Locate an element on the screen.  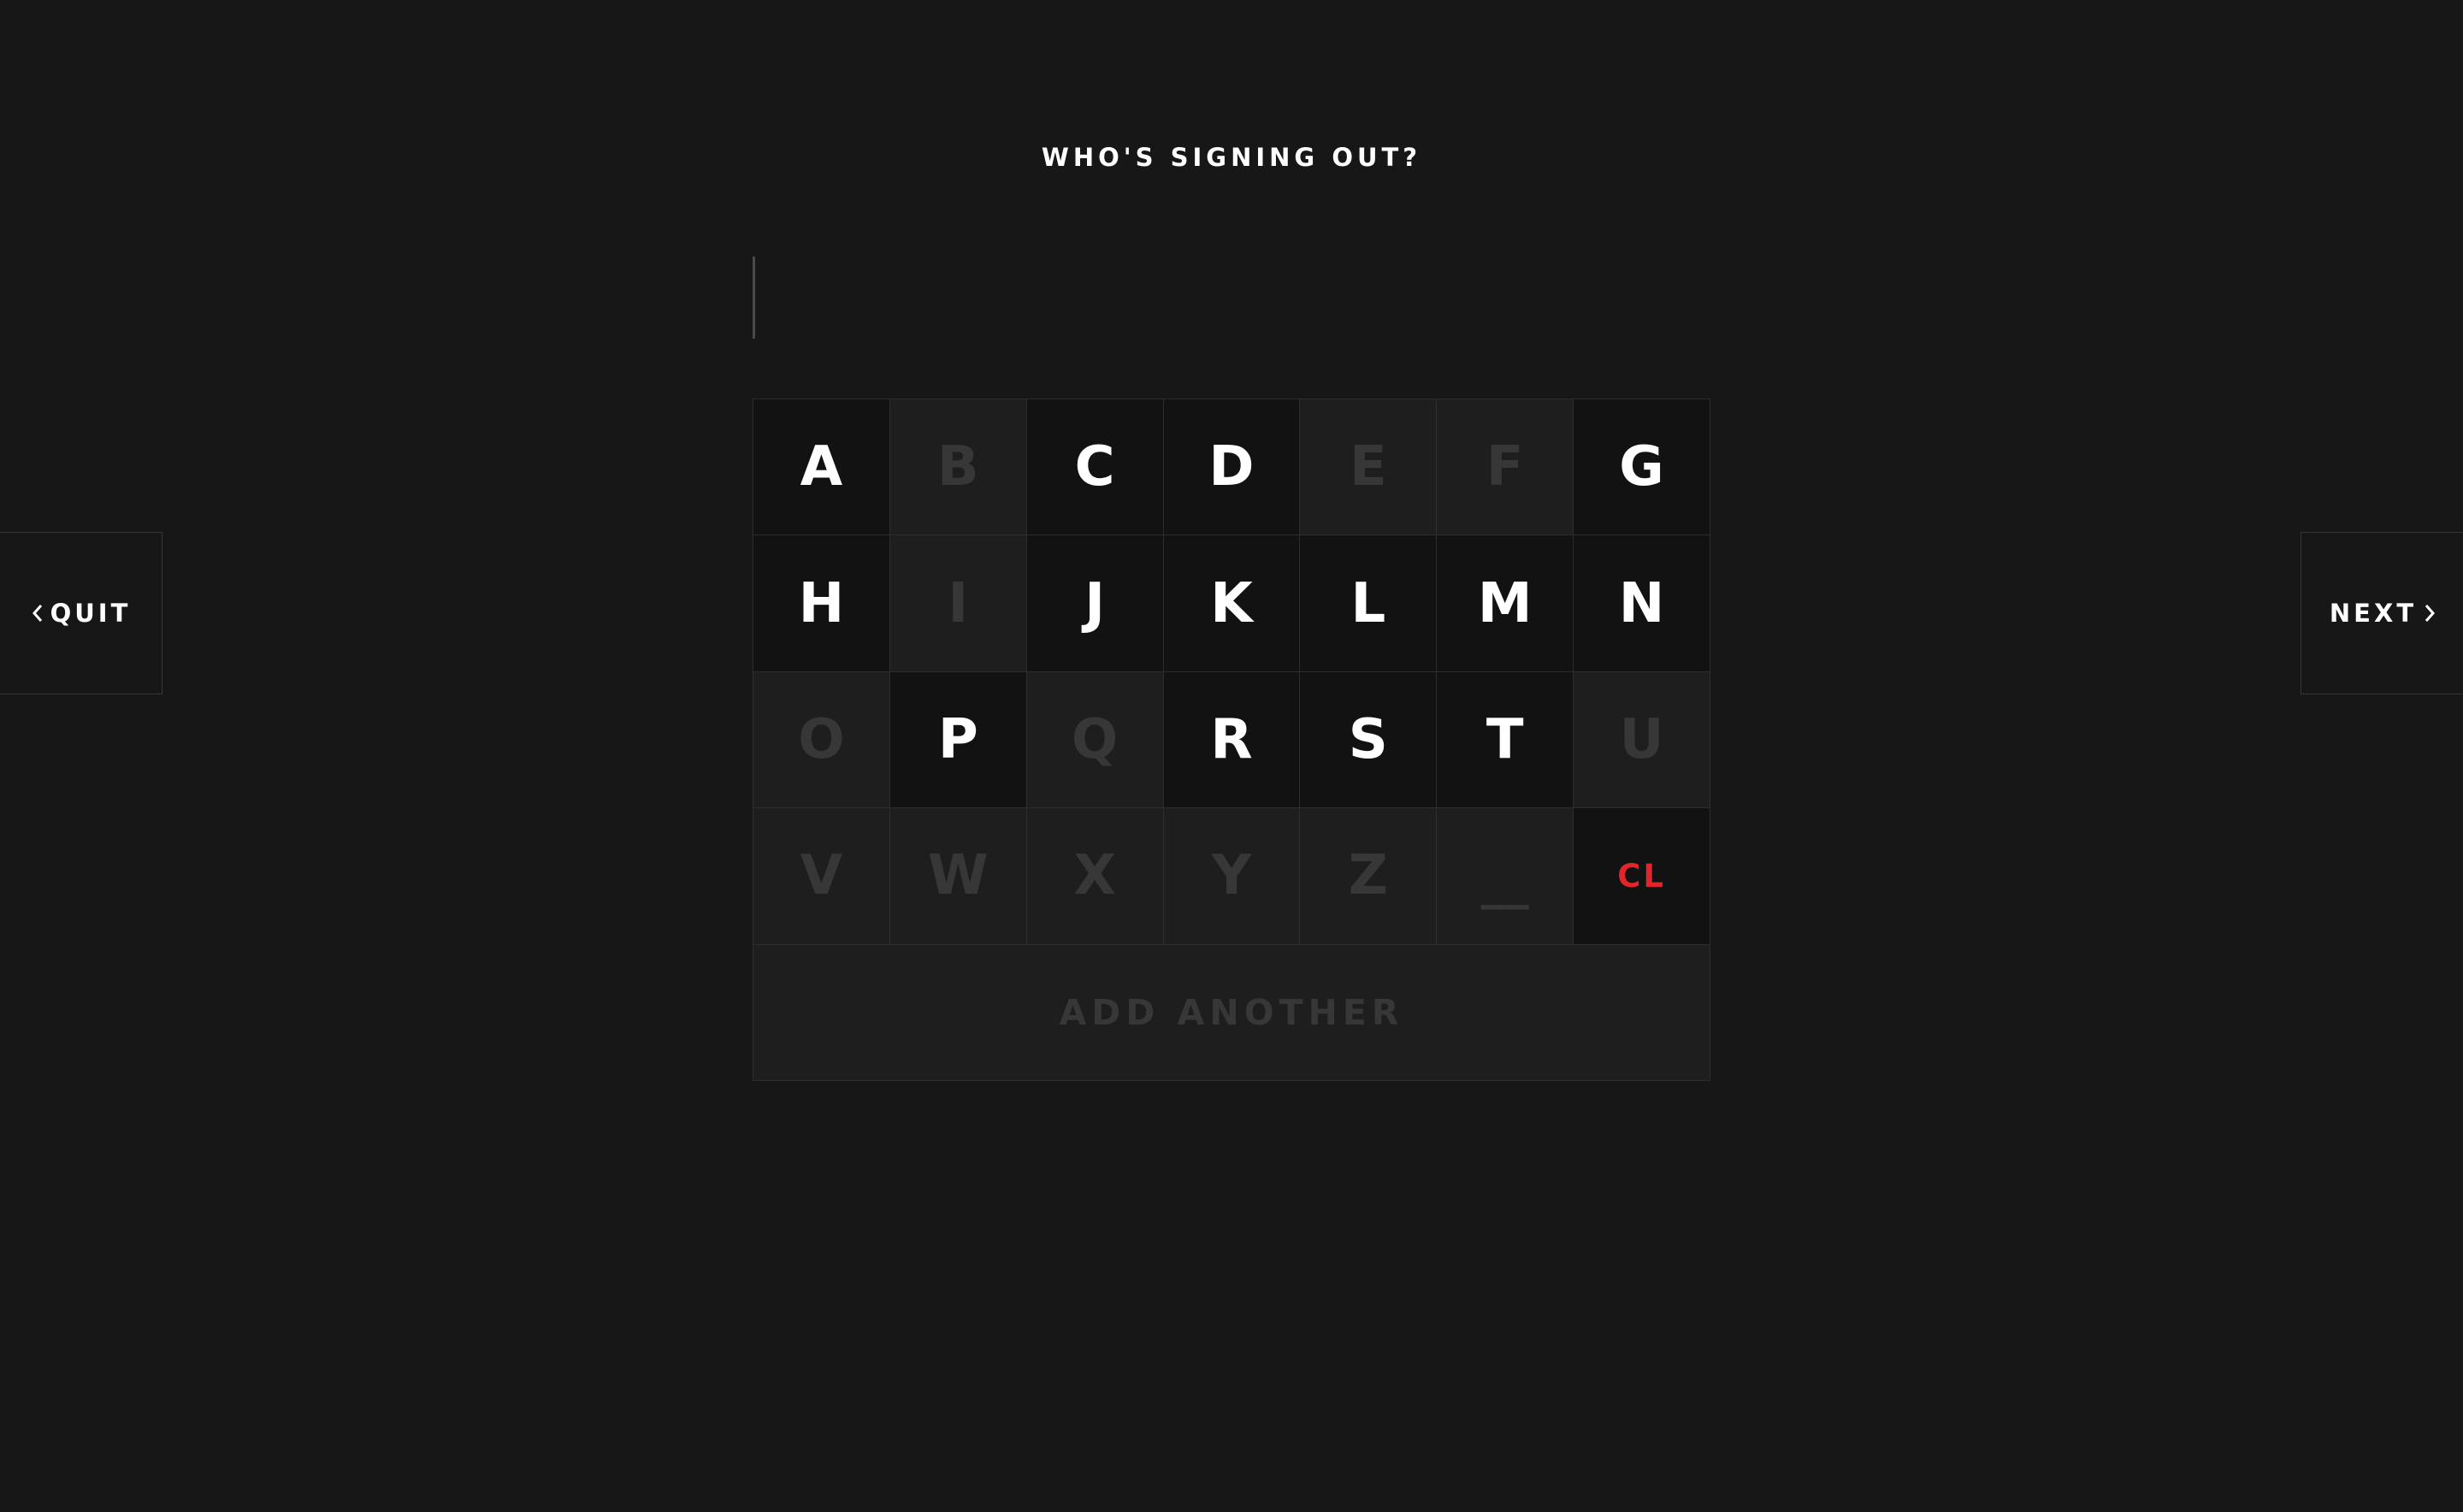
page-title: WHO'S SIGNING OUT? is located at coordinates (1231, 157).